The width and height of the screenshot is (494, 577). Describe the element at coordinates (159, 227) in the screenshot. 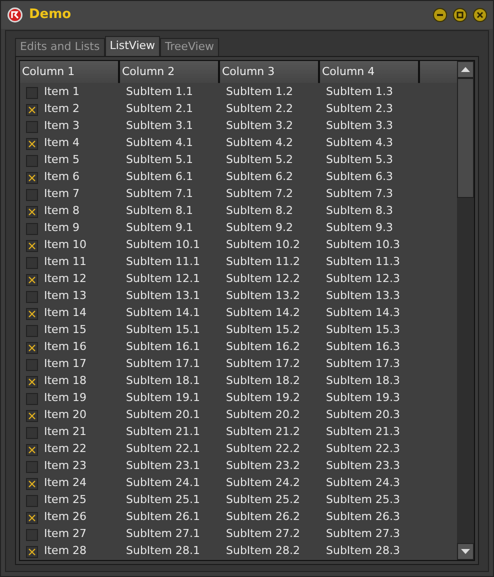

I see `table-cell: SubItem 9.1` at that location.